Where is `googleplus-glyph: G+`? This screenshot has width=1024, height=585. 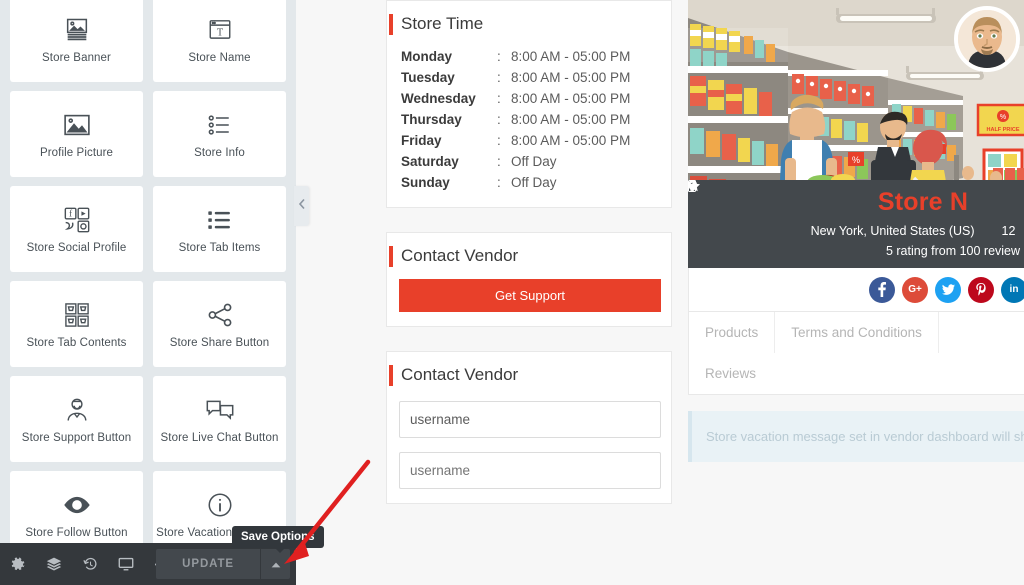
googleplus-glyph: G+ is located at coordinates (915, 289).